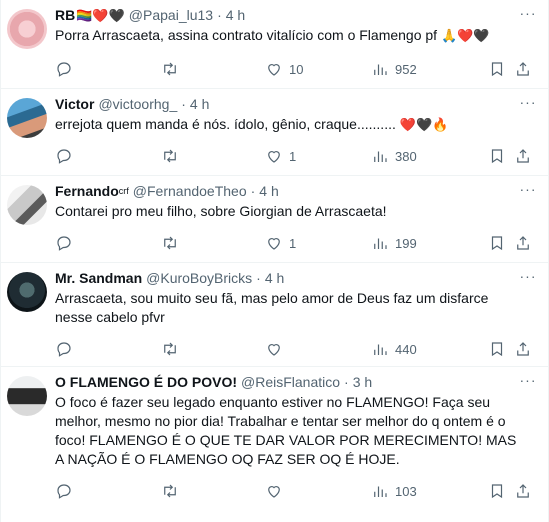 The height and width of the screenshot is (522, 549). I want to click on name-superscript: crf, so click(123, 191).